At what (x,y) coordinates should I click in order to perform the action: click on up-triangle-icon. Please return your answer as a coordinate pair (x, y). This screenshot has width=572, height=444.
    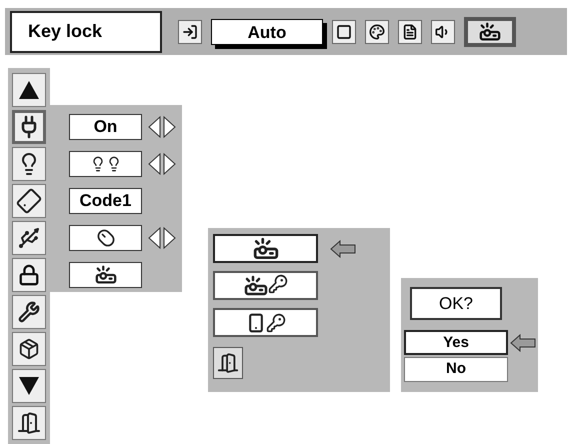
    Looking at the image, I should click on (29, 90).